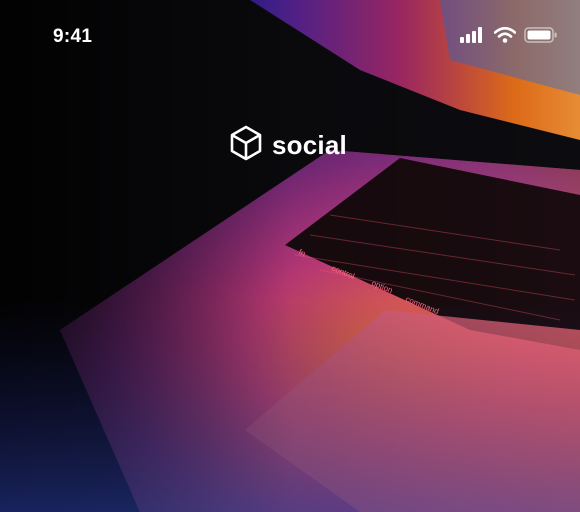 The width and height of the screenshot is (580, 512). Describe the element at coordinates (473, 37) in the screenshot. I see `signal-icon` at that location.